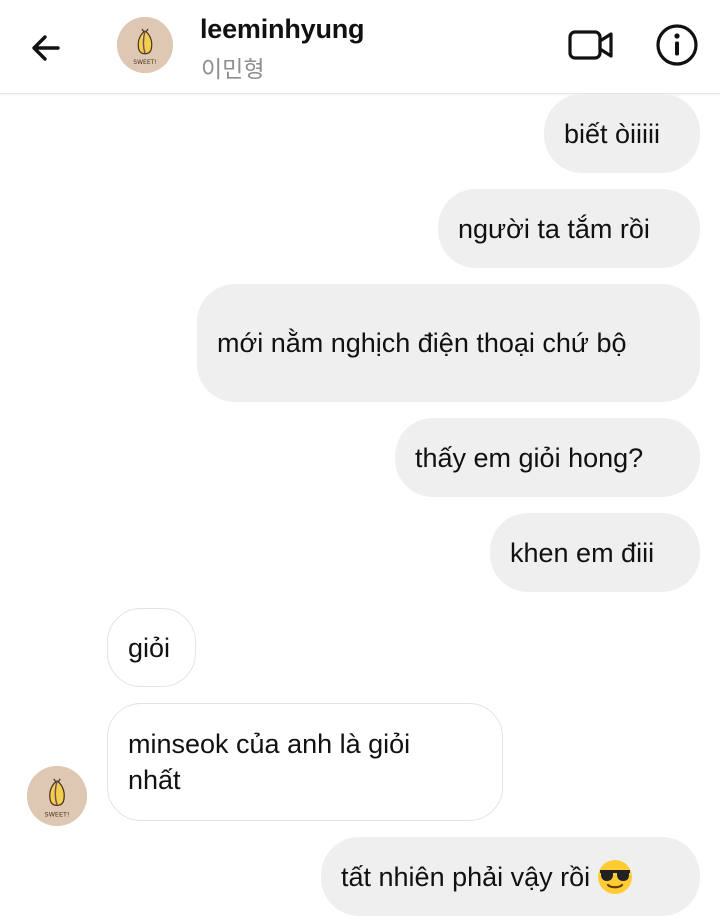 The image size is (720, 924). Describe the element at coordinates (282, 29) in the screenshot. I see `chat-username: leeminhyung` at that location.